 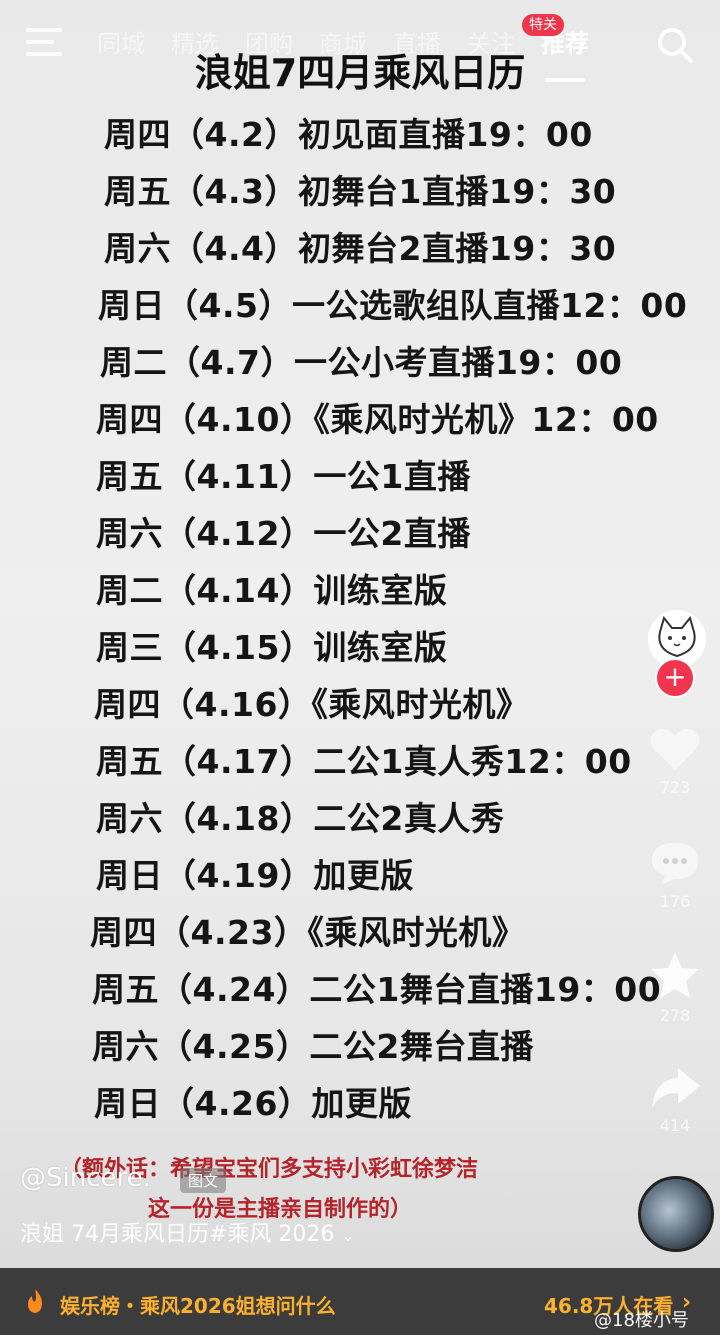 What do you see at coordinates (121, 46) in the screenshot?
I see `tab-same-city: 同城` at bounding box center [121, 46].